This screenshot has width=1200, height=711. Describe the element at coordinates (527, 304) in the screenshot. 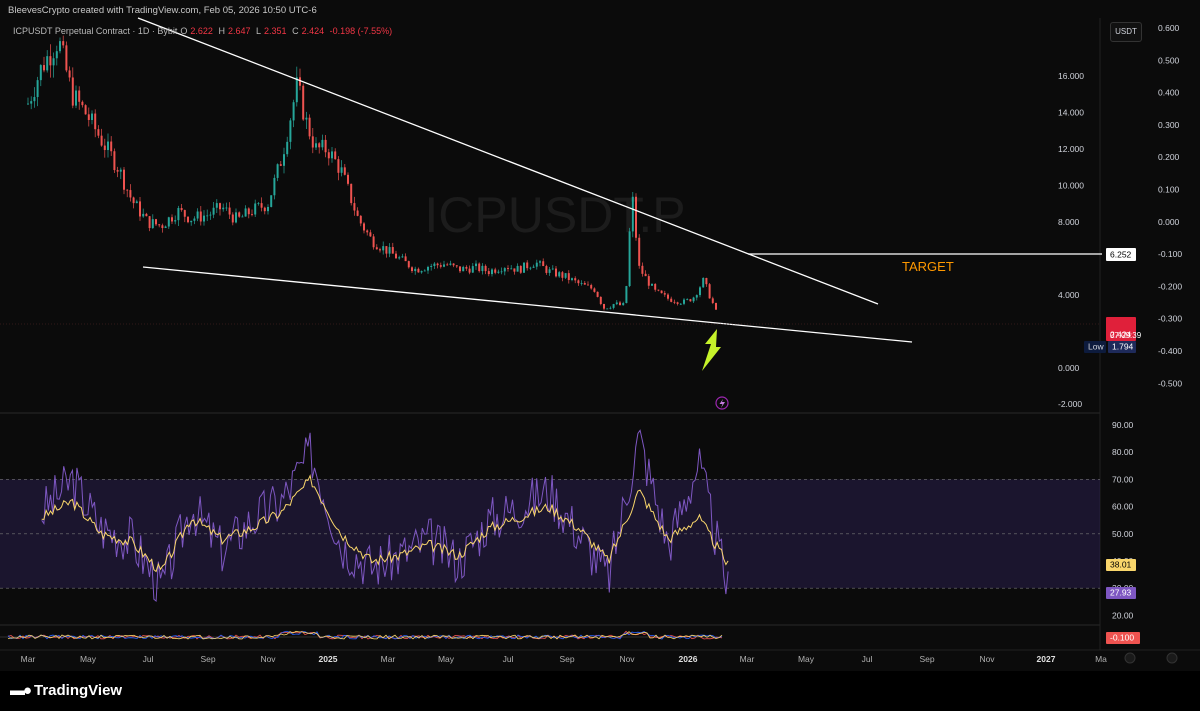

I see `wedge-lower-trendline` at that location.